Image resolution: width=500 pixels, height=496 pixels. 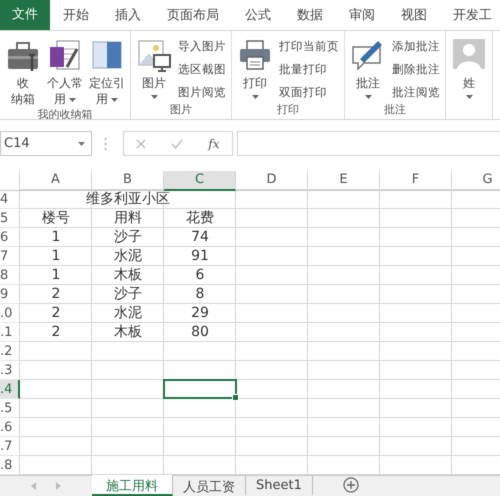 What do you see at coordinates (10, 446) in the screenshot?
I see `row-header: .7` at bounding box center [10, 446].